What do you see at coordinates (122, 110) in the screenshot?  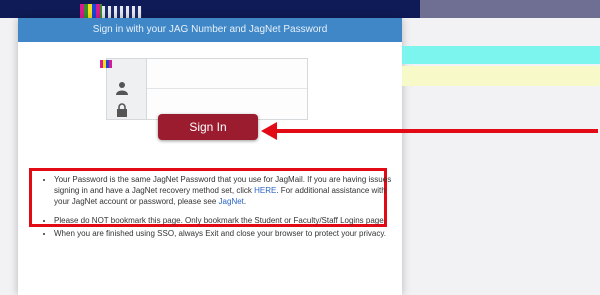 I see `lock-icon` at bounding box center [122, 110].